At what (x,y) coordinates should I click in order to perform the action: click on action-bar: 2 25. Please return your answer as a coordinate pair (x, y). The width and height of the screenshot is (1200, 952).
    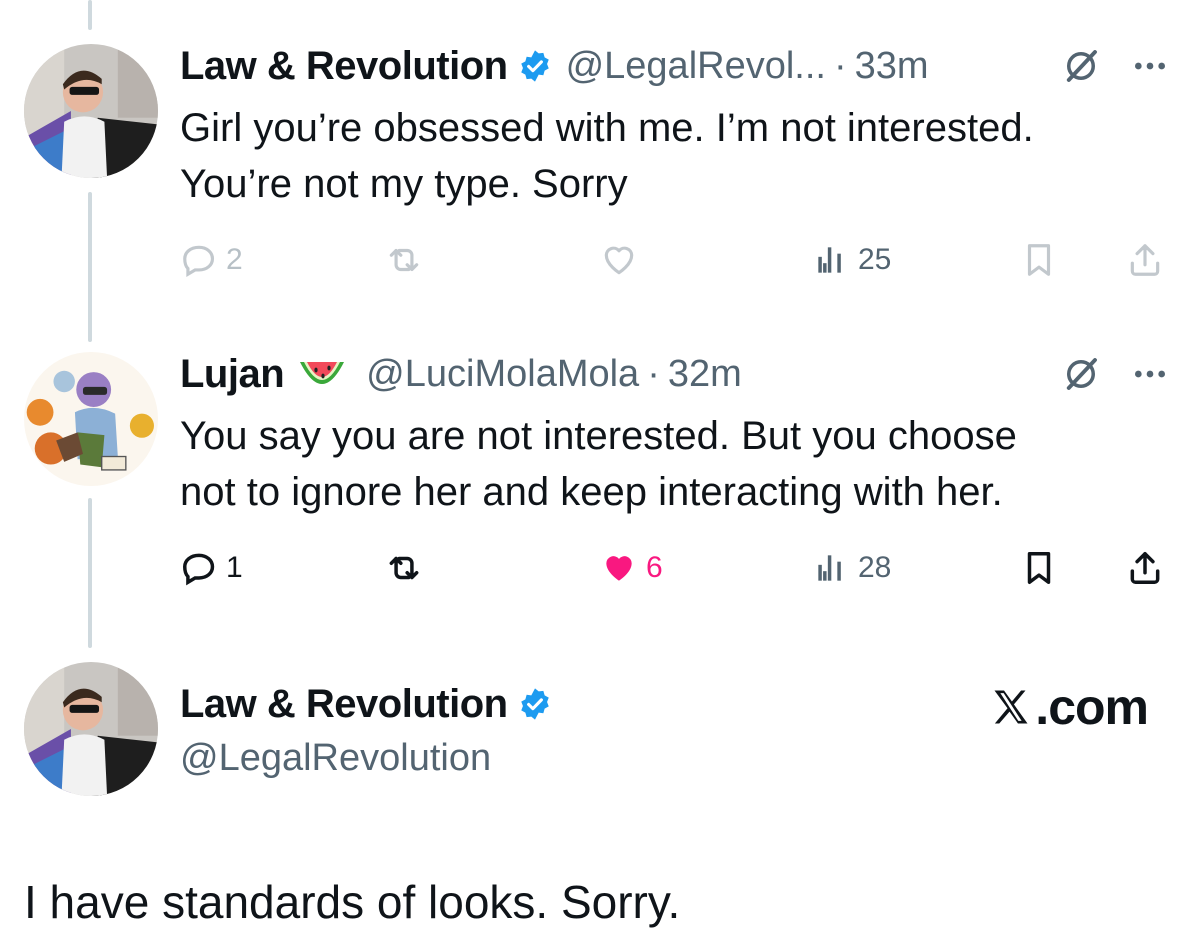
    Looking at the image, I should click on (675, 260).